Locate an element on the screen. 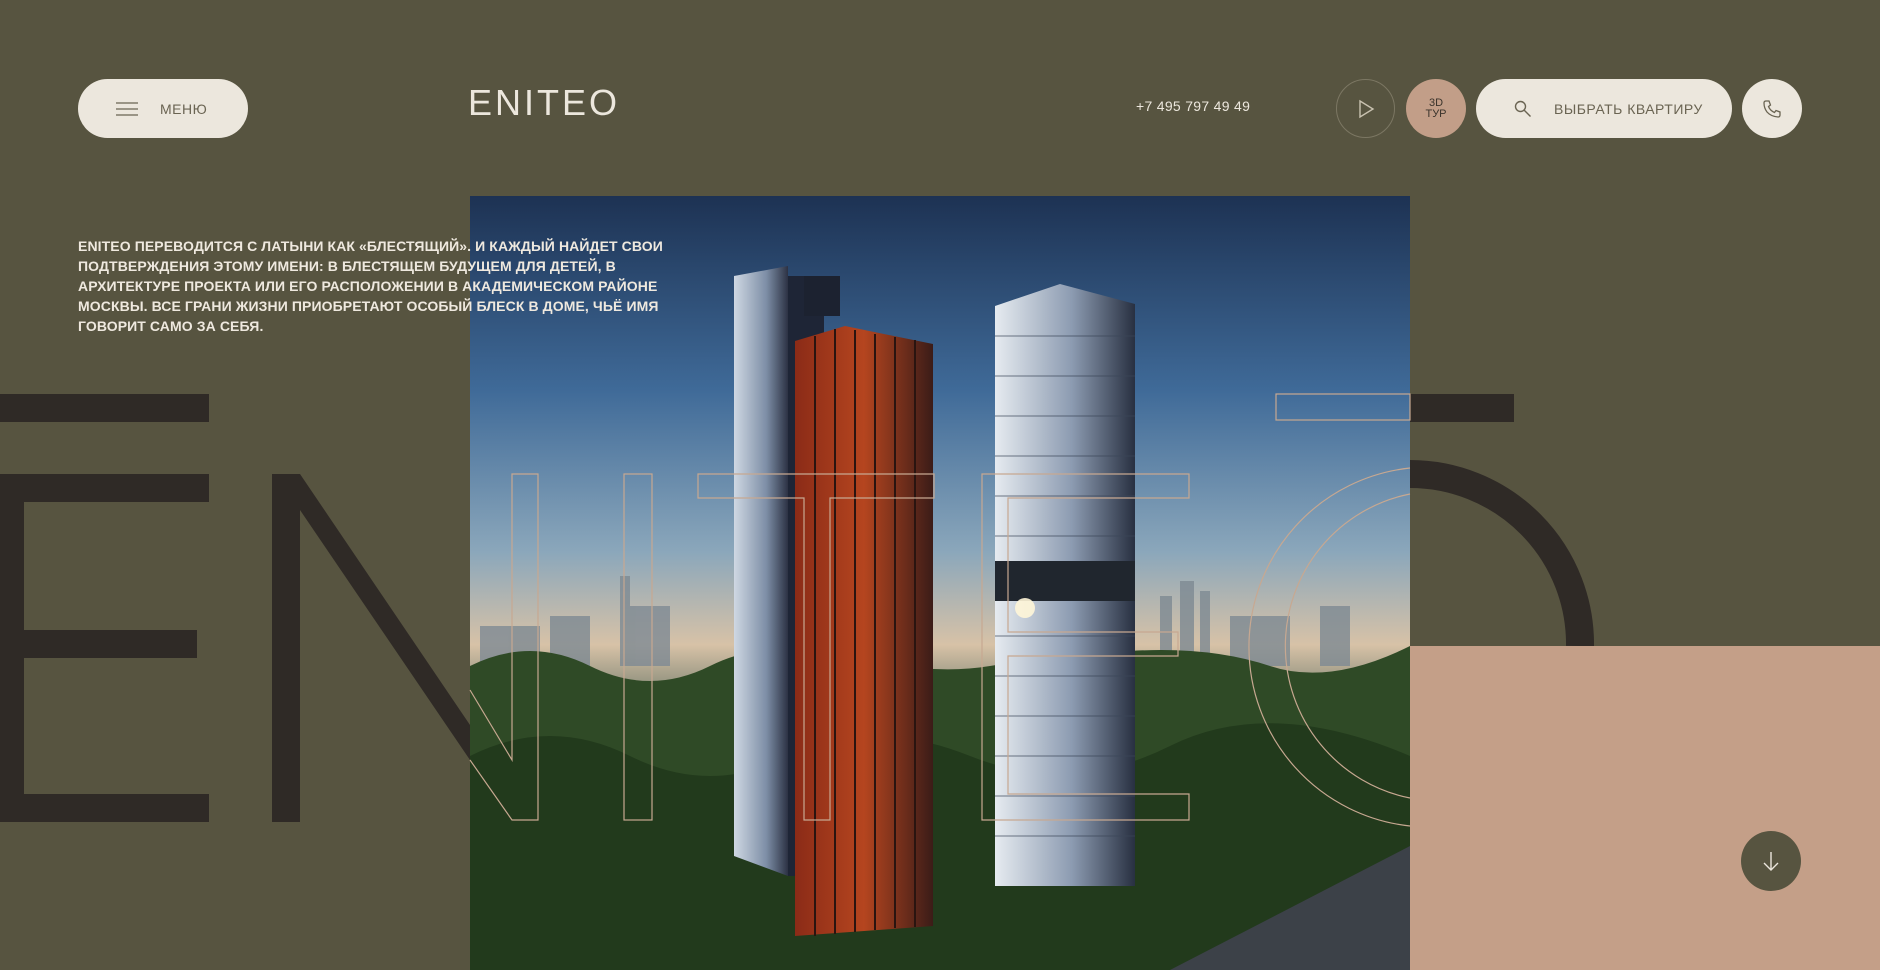  scroll-down-button is located at coordinates (1771, 861).